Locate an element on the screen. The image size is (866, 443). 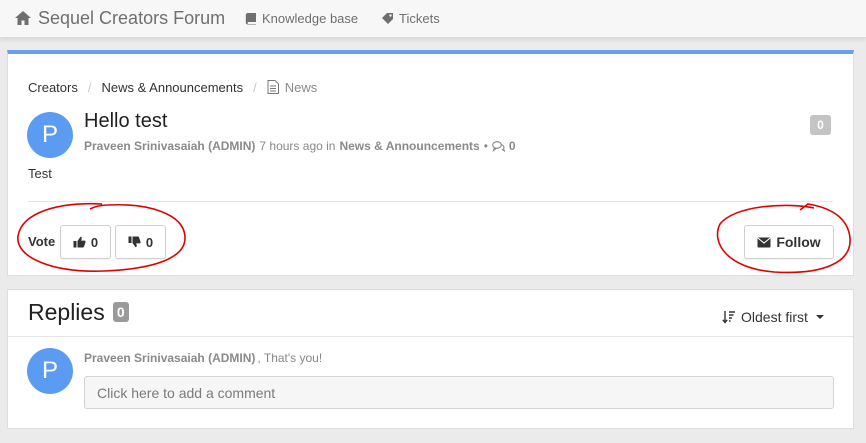
replies-title: Replies 0 is located at coordinates (78, 312).